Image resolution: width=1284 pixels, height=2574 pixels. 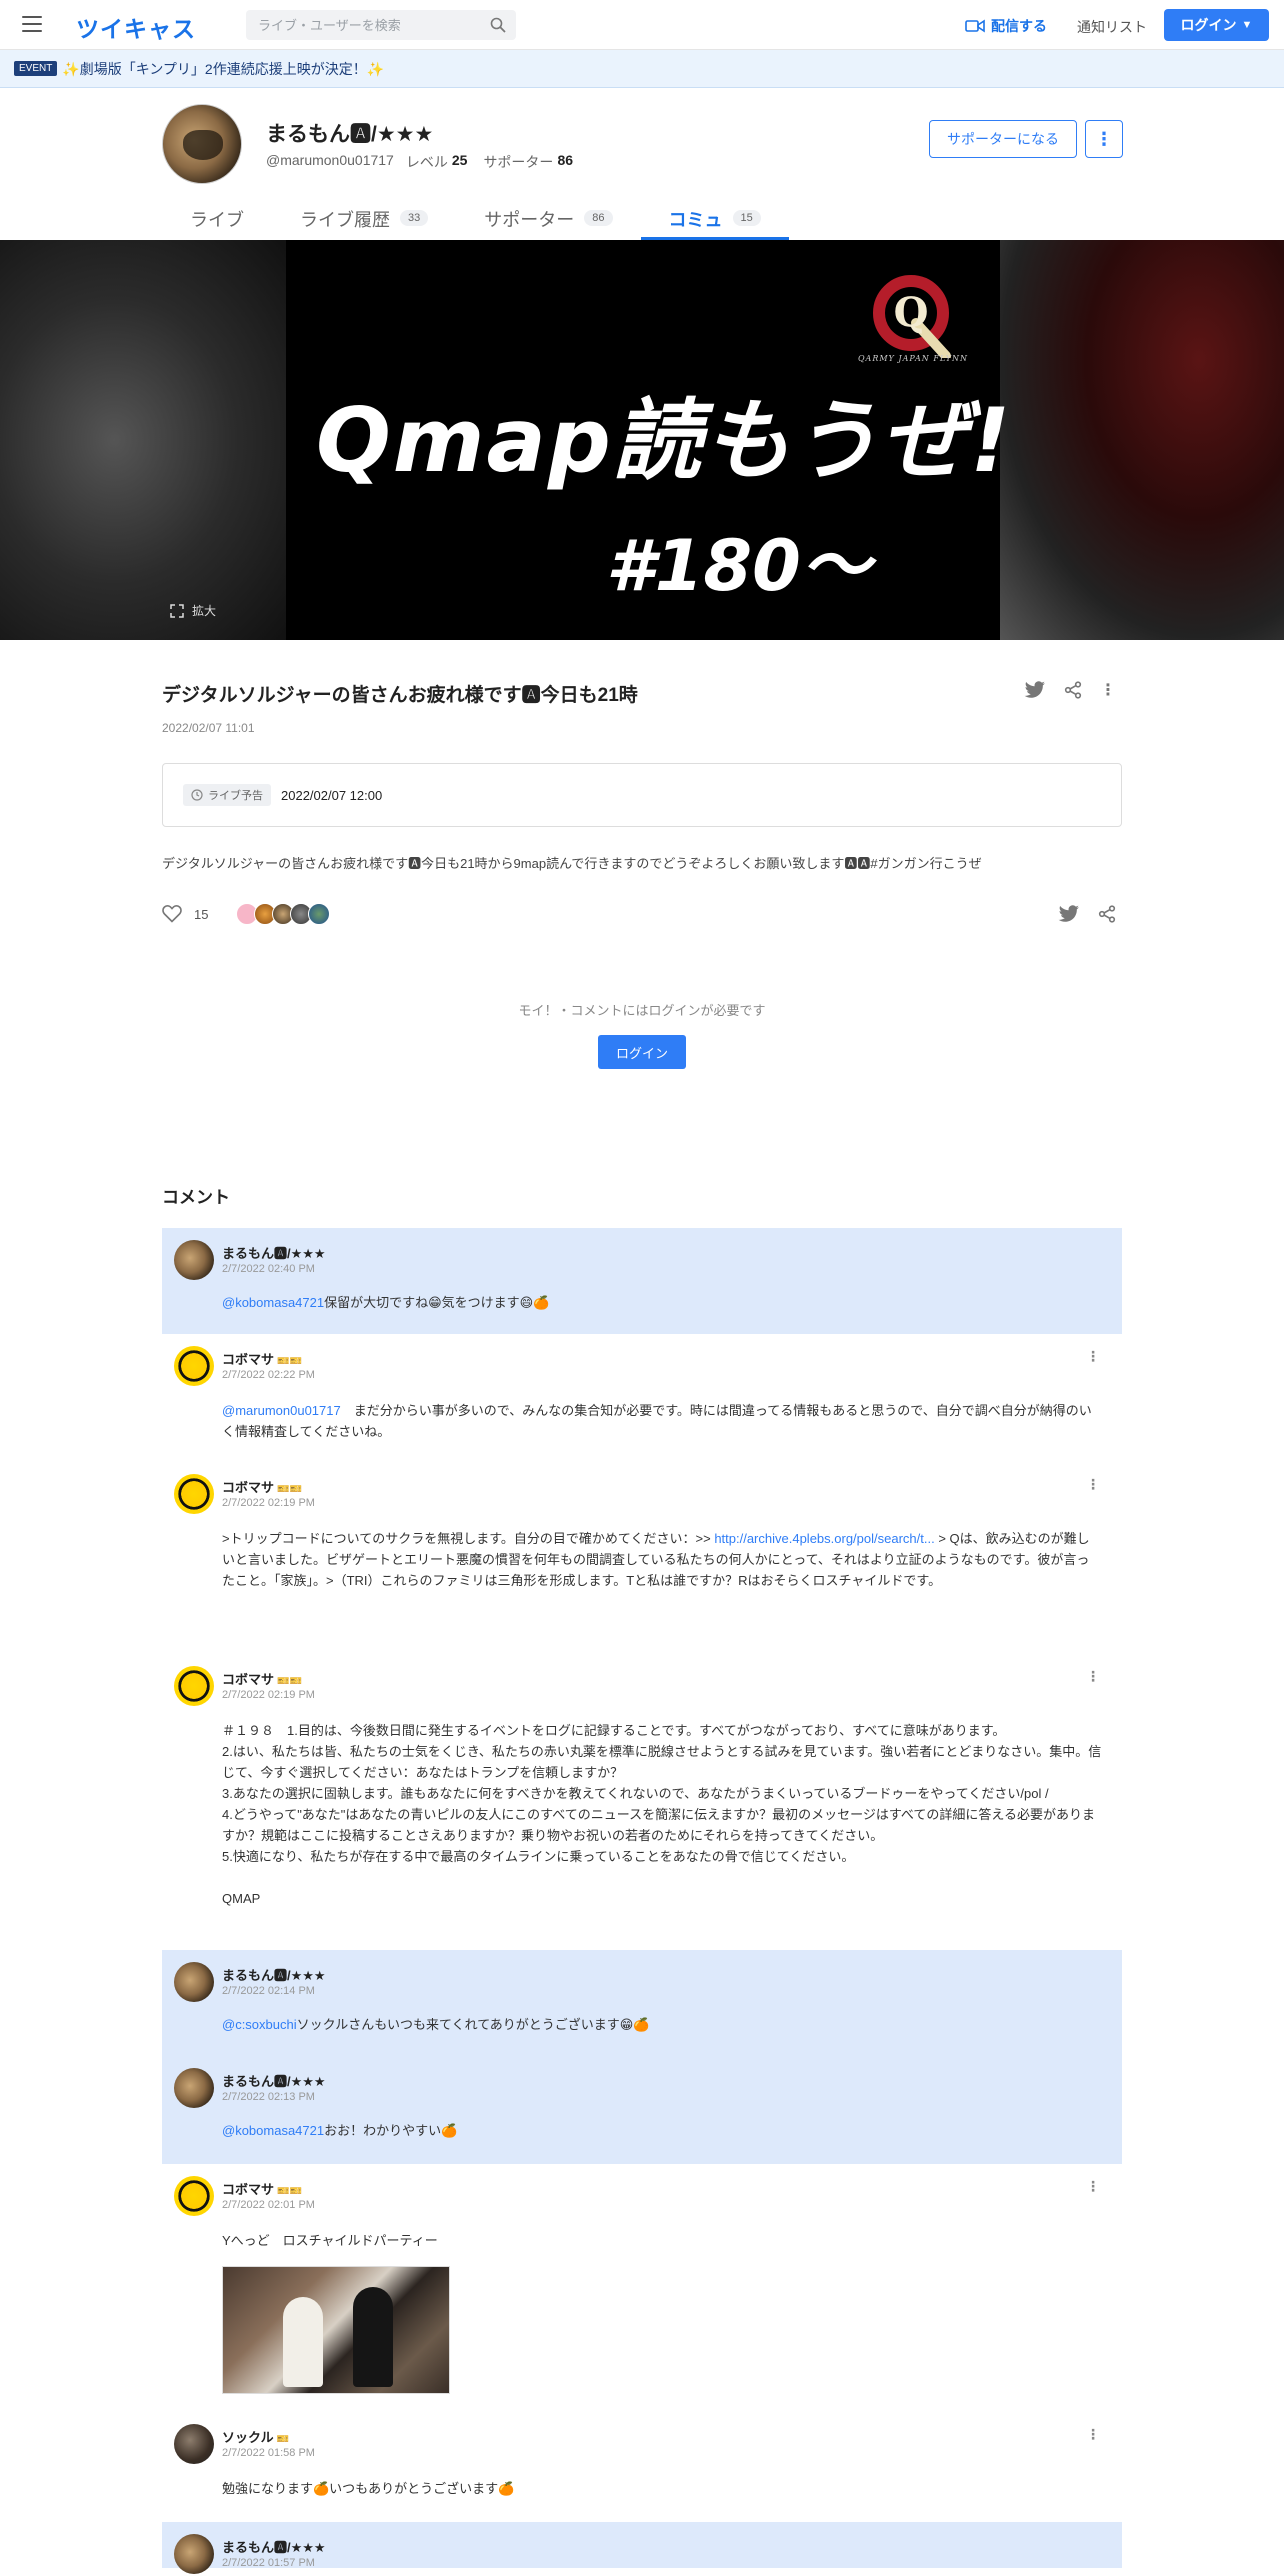 I want to click on banner-image: Q QARMY JAPAN FLYNN Qmap読もうぜ! #180〜, so click(x=648, y=440).